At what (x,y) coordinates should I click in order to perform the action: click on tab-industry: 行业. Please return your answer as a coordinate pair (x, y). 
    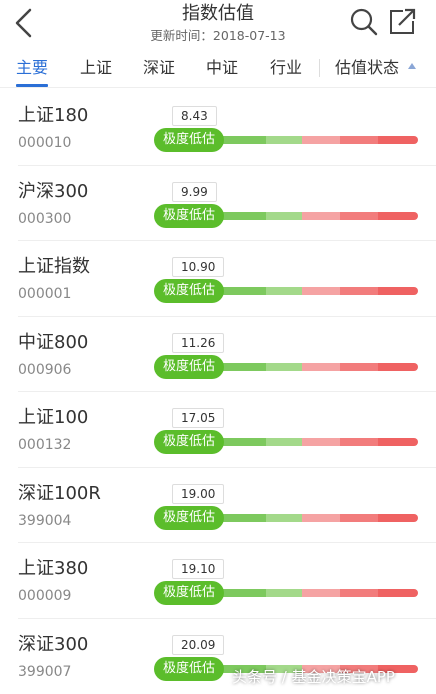
    Looking at the image, I should click on (286, 68).